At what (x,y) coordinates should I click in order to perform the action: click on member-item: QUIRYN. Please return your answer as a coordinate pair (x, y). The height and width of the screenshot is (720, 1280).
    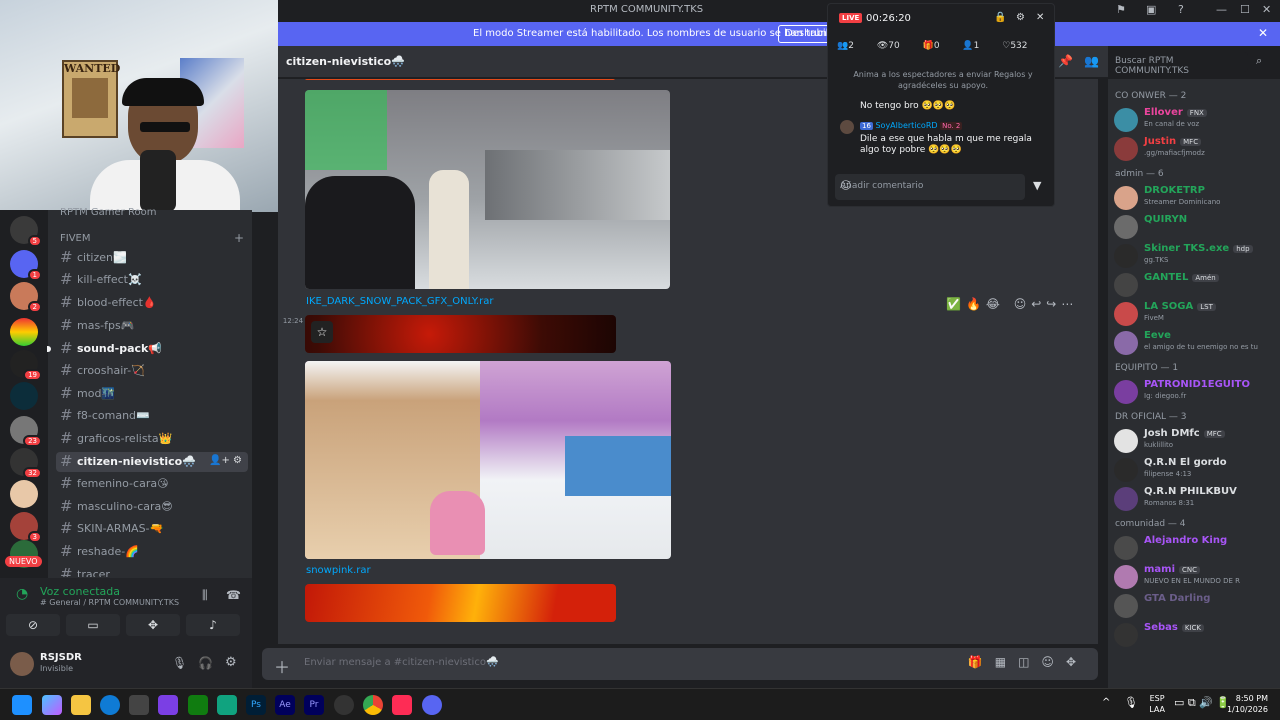
    Looking at the image, I should click on (1194, 227).